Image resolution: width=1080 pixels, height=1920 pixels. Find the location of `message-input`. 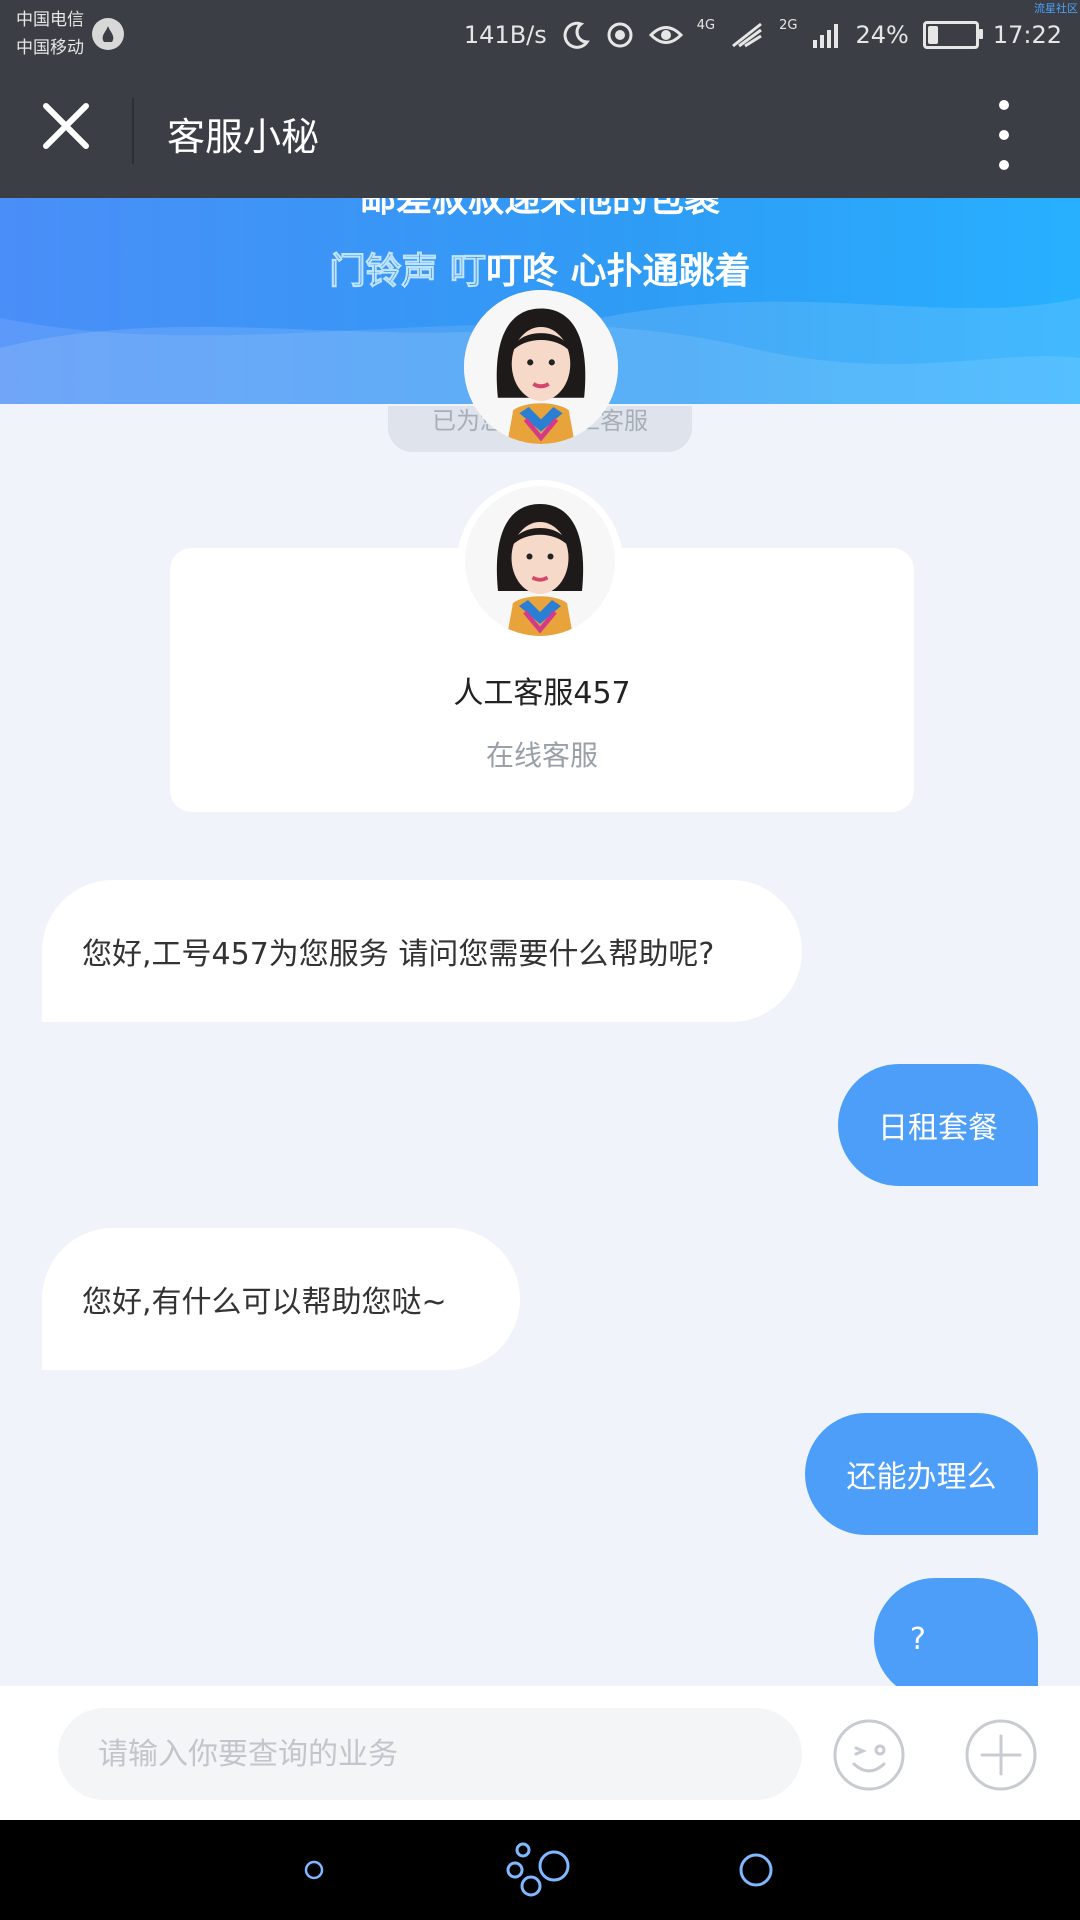

message-input is located at coordinates (430, 1754).